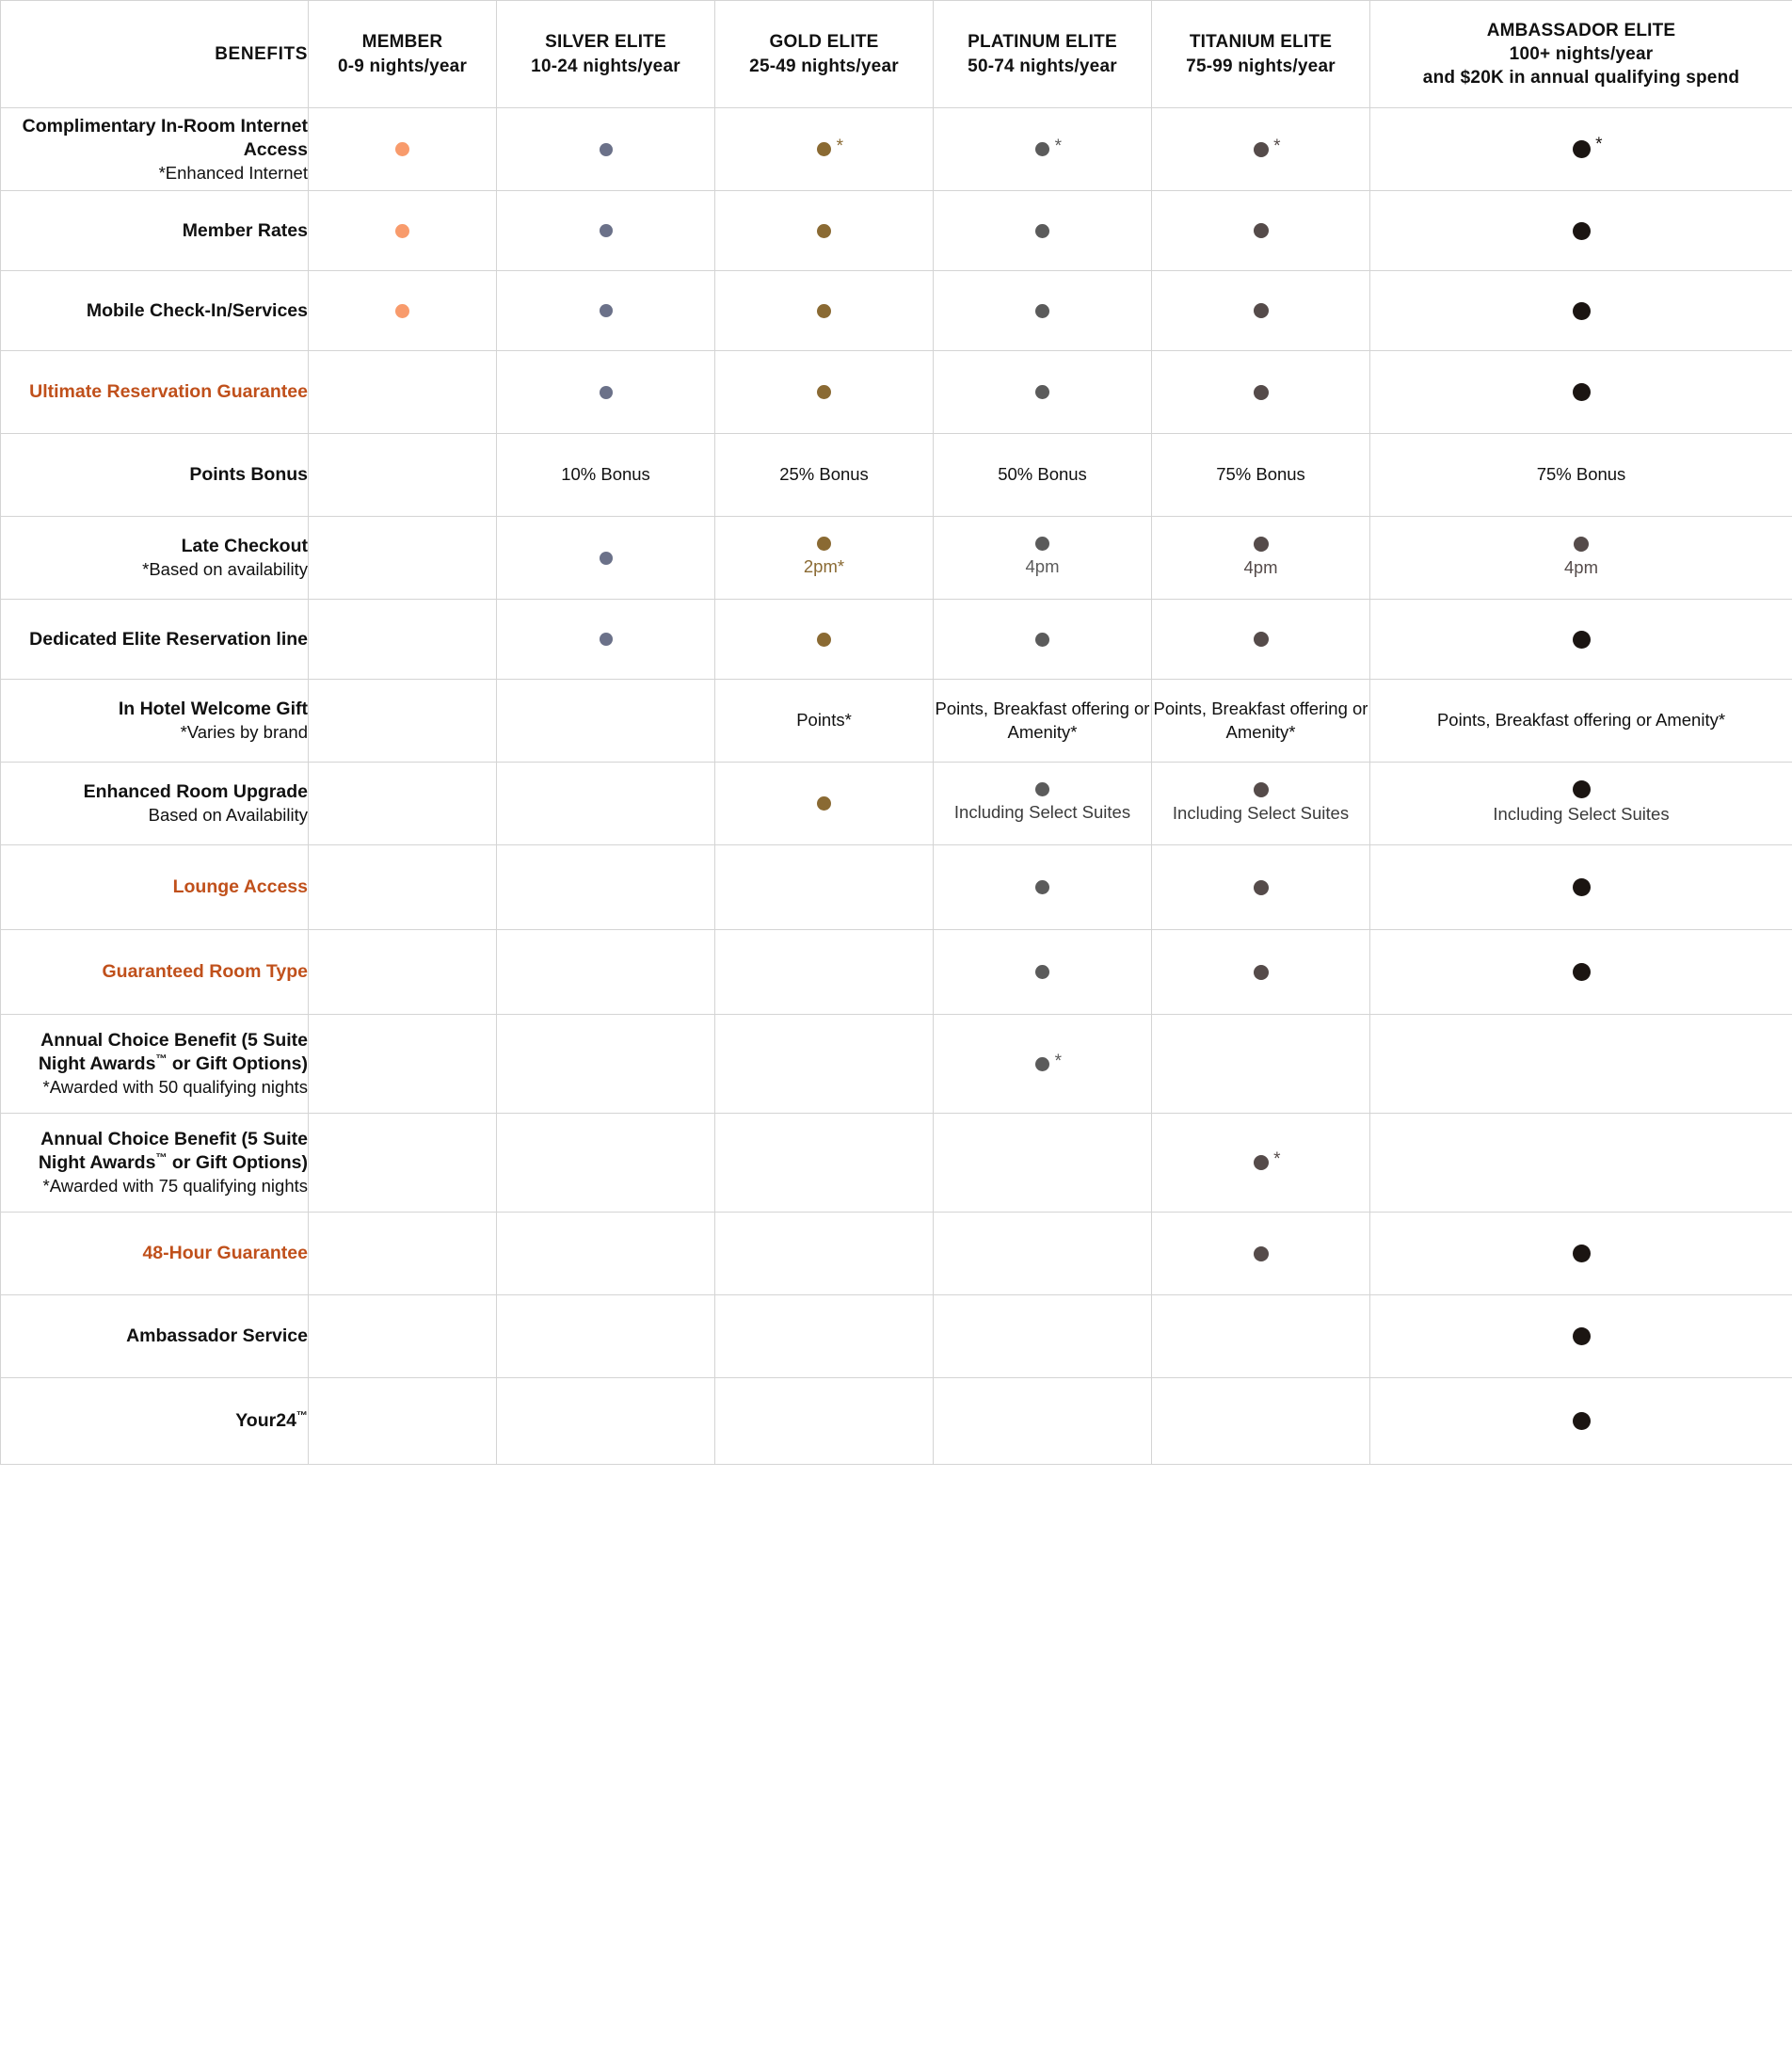  Describe the element at coordinates (1581, 566) in the screenshot. I see `cell-label: 4pm` at that location.